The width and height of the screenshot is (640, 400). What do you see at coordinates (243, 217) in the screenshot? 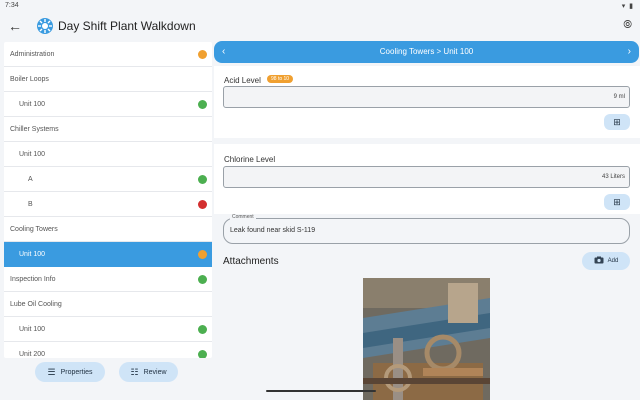
I see `comment-legend: Comment` at bounding box center [243, 217].